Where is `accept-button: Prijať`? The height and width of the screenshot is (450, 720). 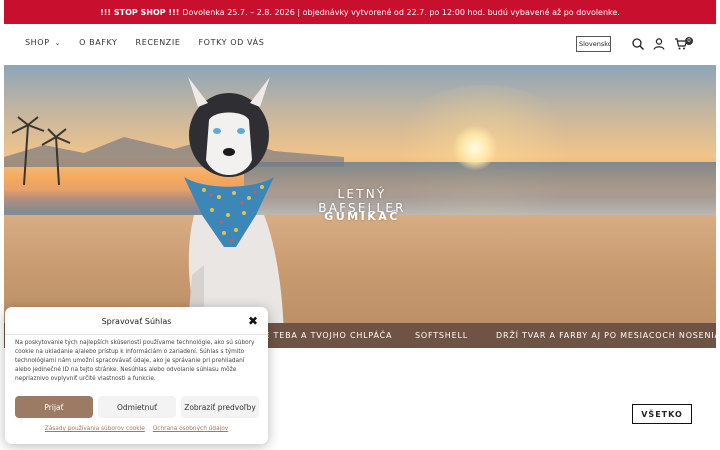
accept-button: Prijať is located at coordinates (54, 407).